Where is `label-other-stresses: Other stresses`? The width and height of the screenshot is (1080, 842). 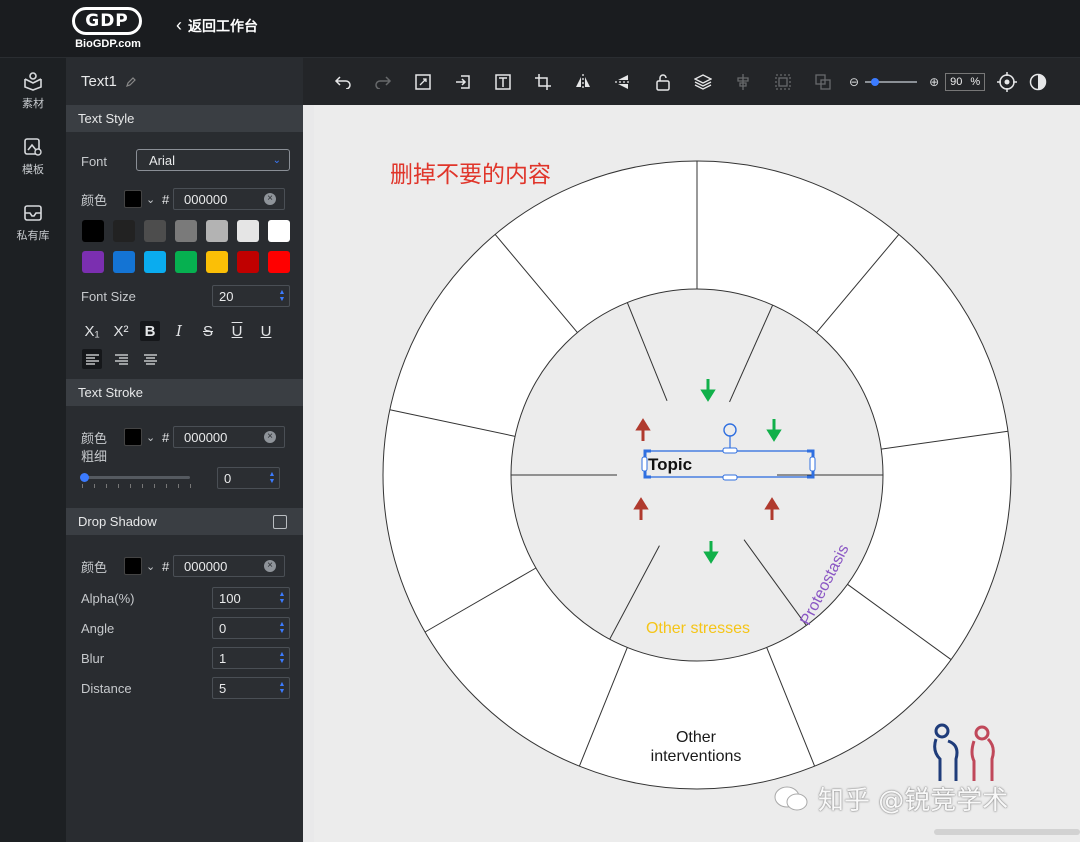 label-other-stresses: Other stresses is located at coordinates (698, 628).